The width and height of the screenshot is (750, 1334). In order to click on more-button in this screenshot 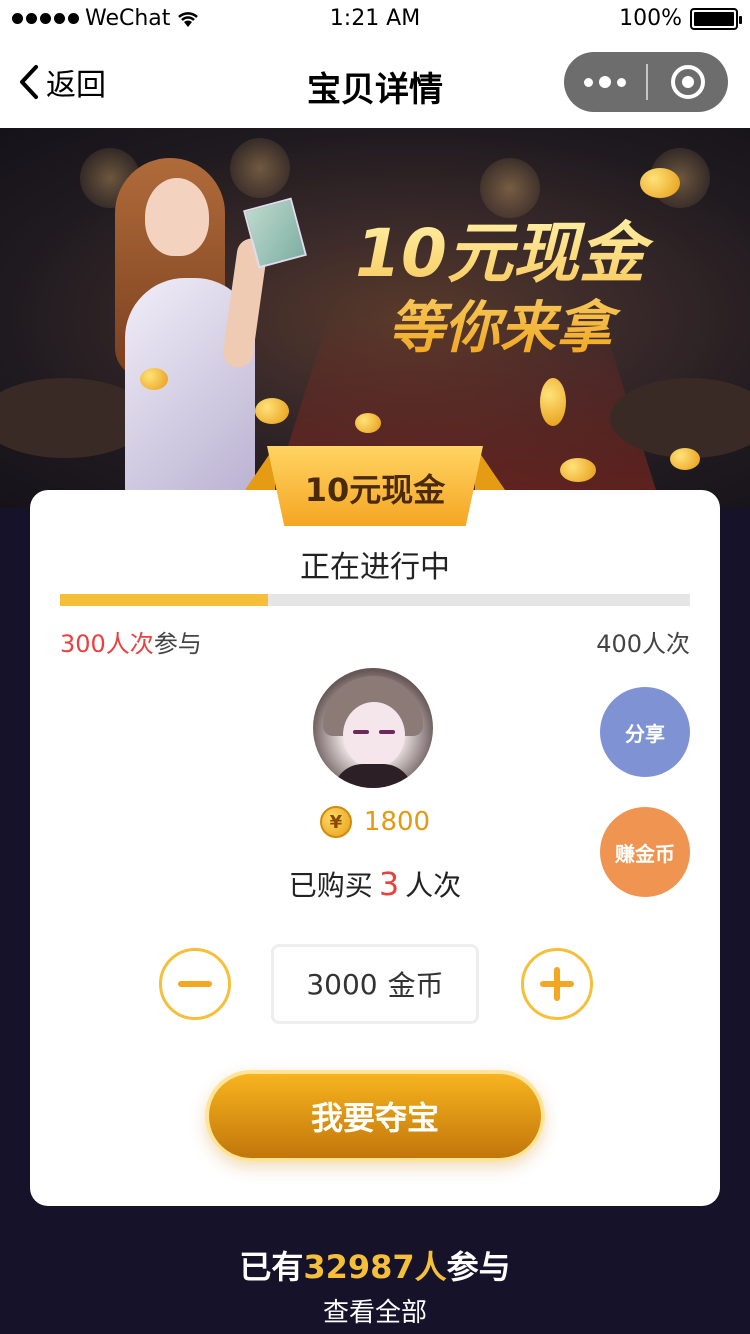, I will do `click(605, 82)`.